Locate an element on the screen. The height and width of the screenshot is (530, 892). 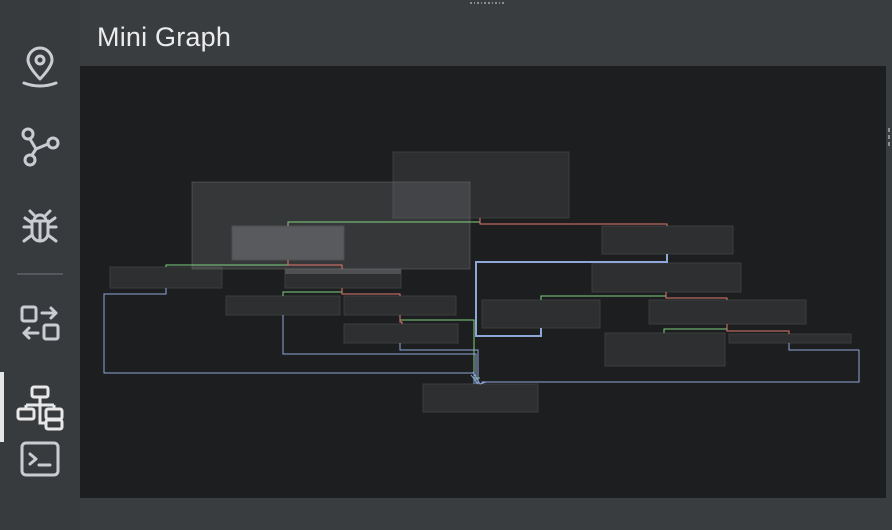
terminal-icon is located at coordinates (40, 459).